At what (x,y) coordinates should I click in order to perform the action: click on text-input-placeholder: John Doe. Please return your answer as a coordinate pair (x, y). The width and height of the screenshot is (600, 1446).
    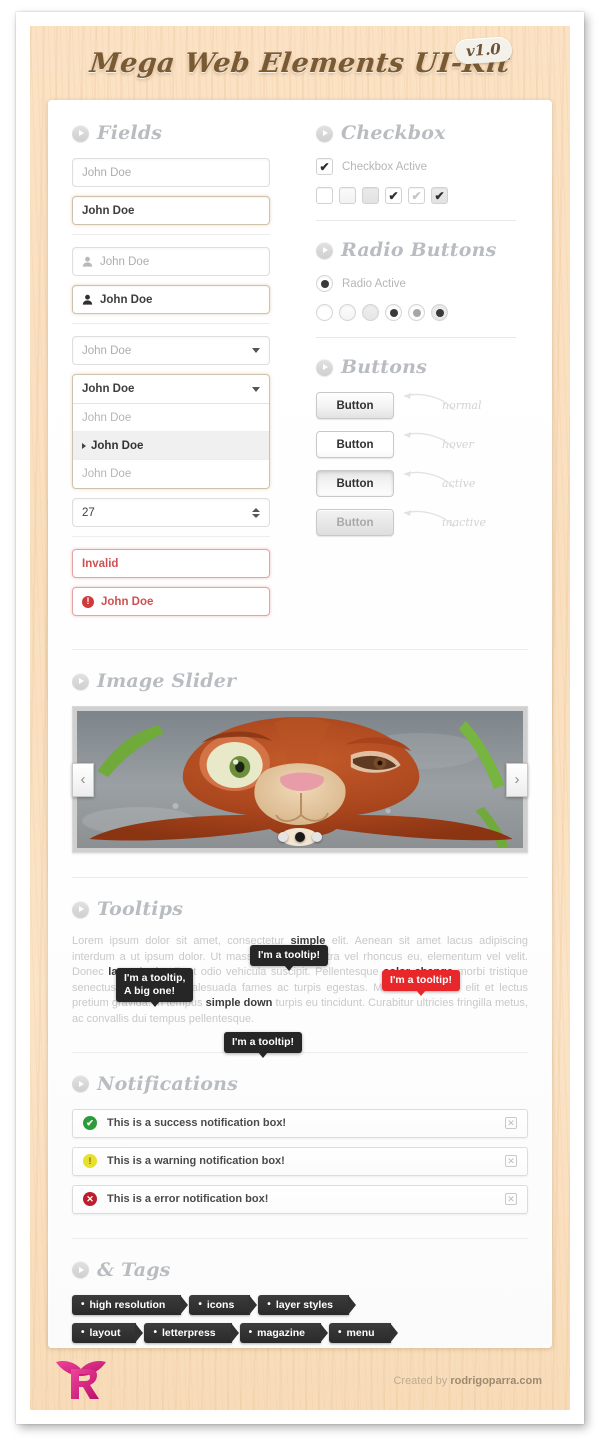
    Looking at the image, I should click on (107, 172).